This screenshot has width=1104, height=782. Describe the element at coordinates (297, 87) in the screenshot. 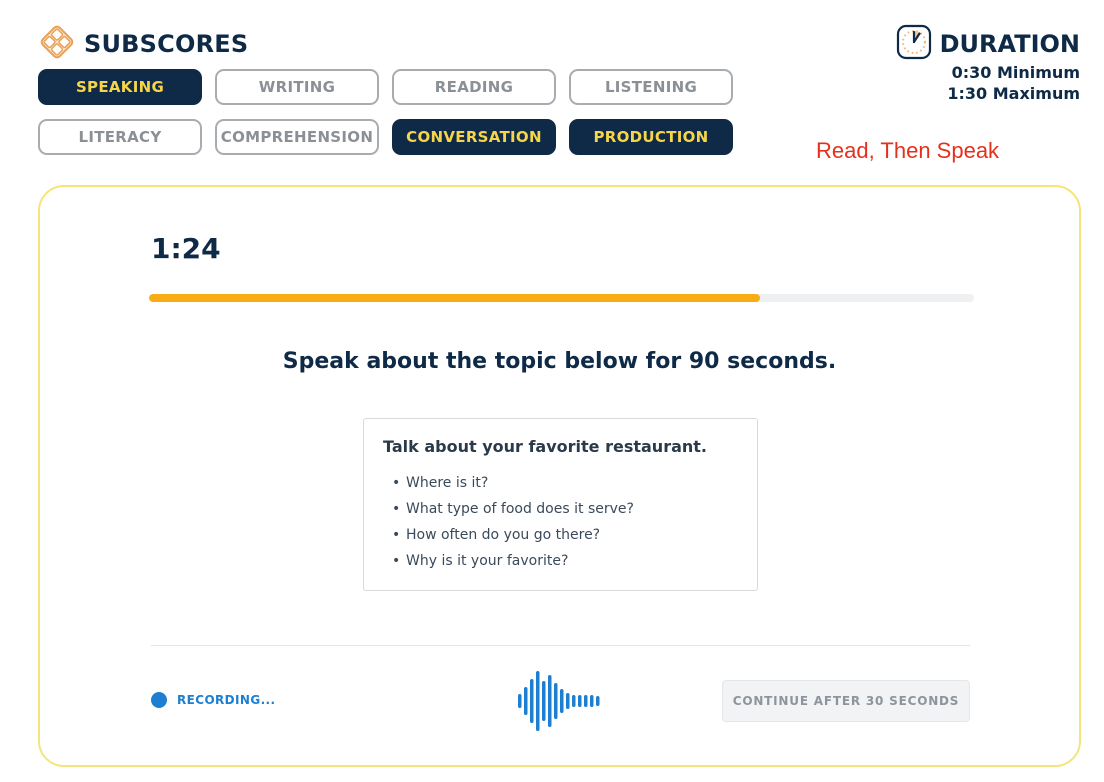

I see `chip-writing: WRITING` at that location.